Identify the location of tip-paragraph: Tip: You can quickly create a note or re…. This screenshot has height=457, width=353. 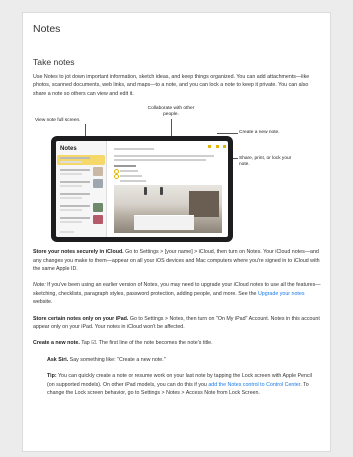
(177, 384).